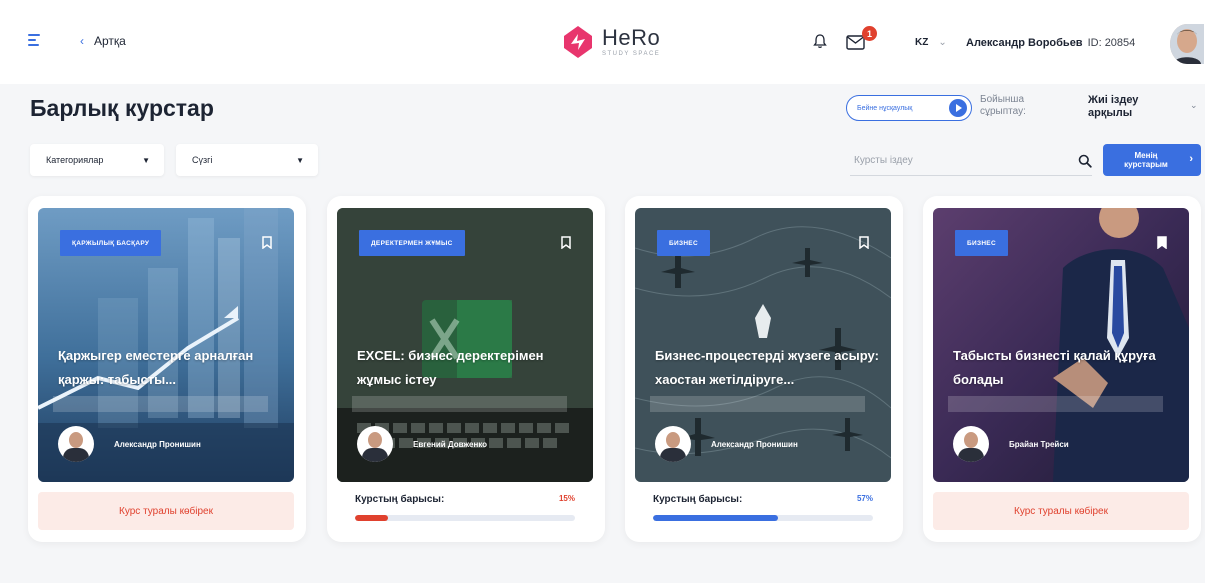  Describe the element at coordinates (465, 507) in the screenshot. I see `course-progress: Курстың барысы: 15%` at that location.